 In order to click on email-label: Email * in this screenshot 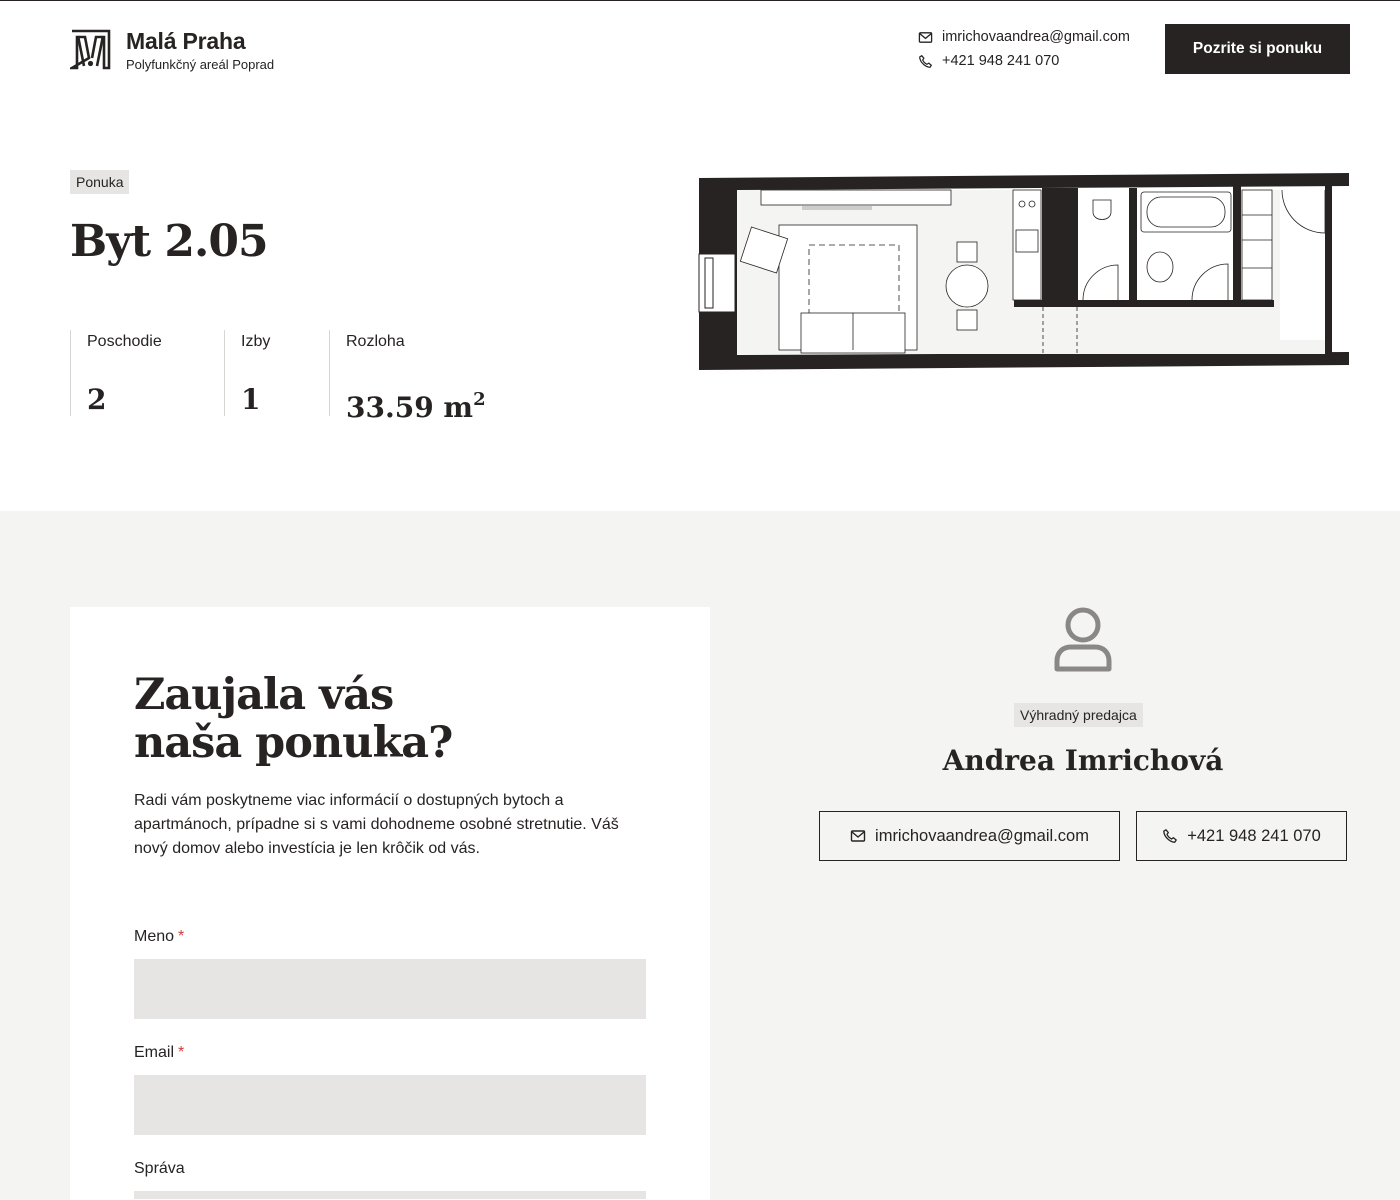, I will do `click(159, 1053)`.